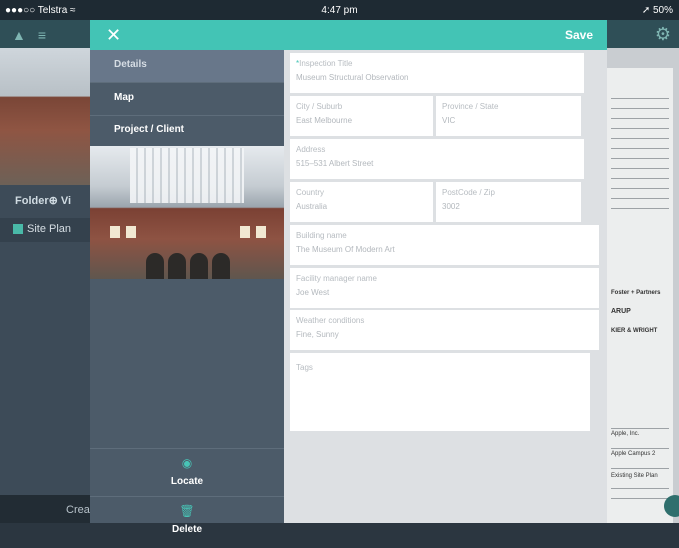  What do you see at coordinates (43, 201) in the screenshot?
I see `background-folder-label: Folder⊕ Vi` at bounding box center [43, 201].